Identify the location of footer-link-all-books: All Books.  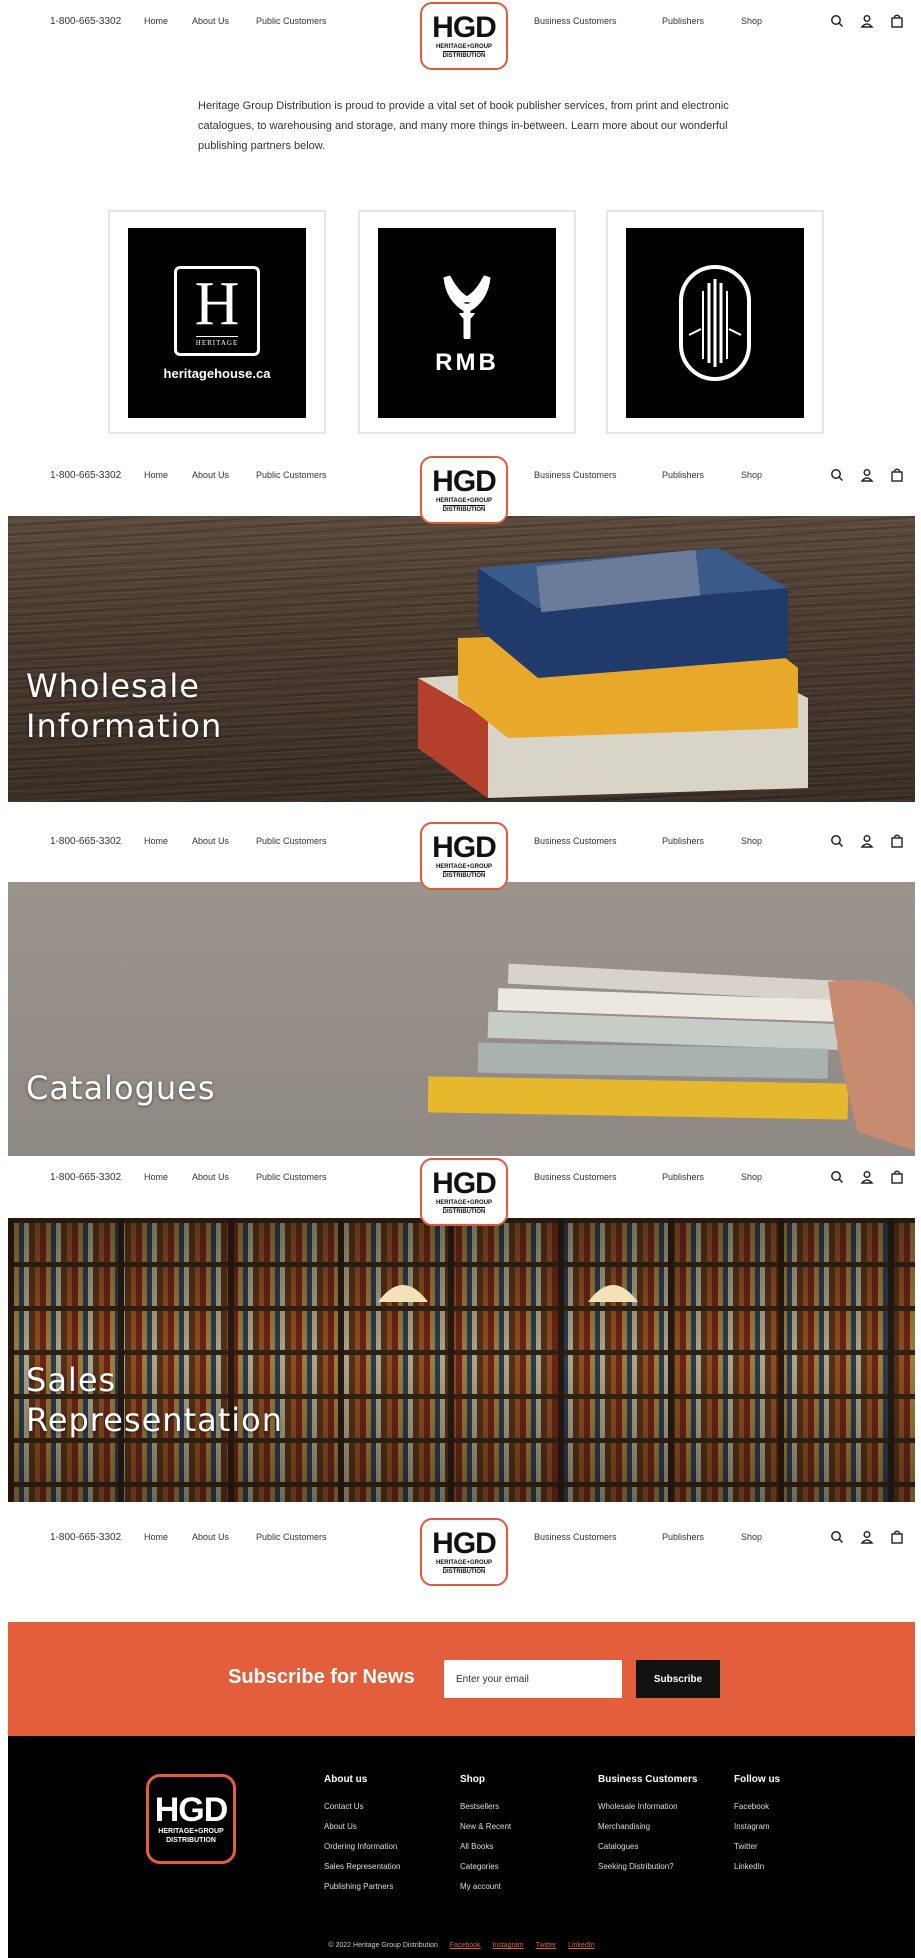
(485, 1847).